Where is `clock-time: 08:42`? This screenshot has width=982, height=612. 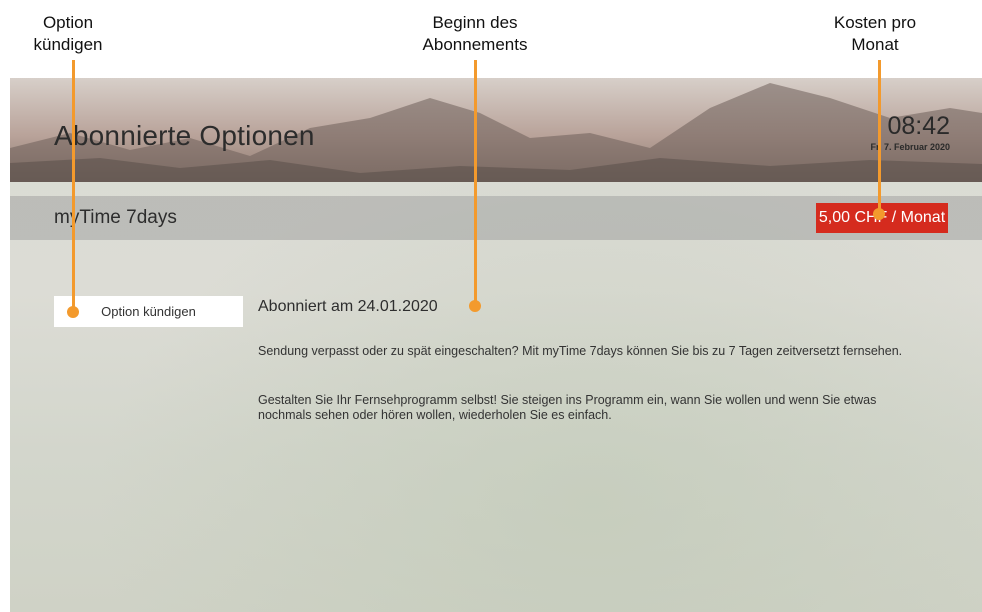
clock-time: 08:42 is located at coordinates (918, 126).